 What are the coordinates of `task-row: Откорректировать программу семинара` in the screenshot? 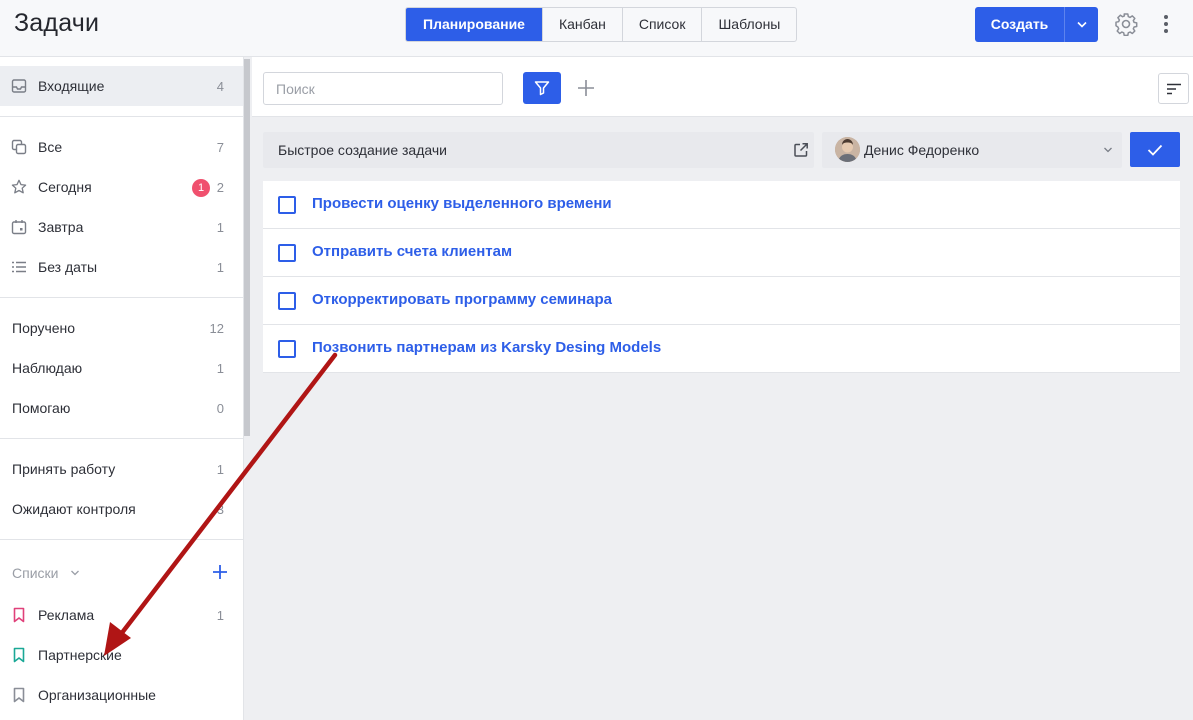 It's located at (721, 301).